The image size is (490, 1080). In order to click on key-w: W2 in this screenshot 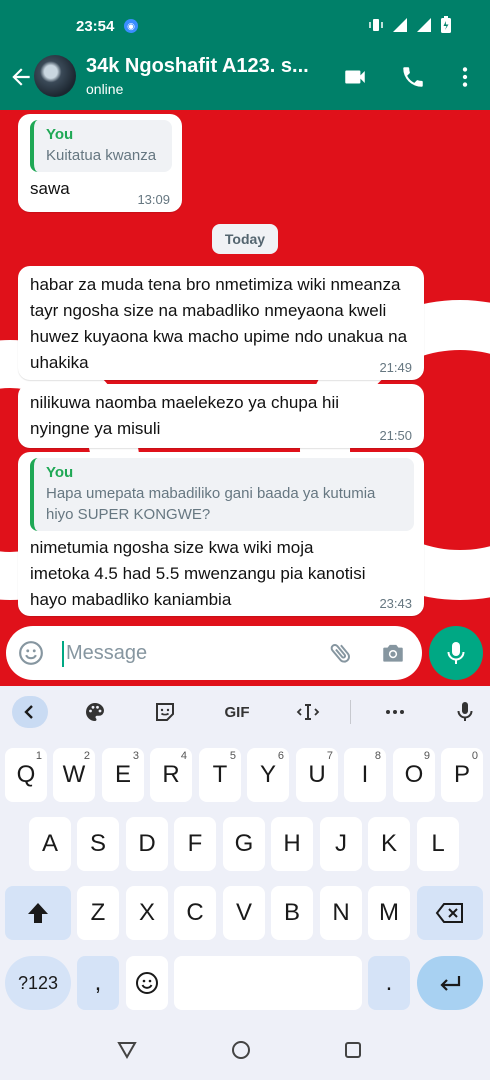, I will do `click(74, 775)`.